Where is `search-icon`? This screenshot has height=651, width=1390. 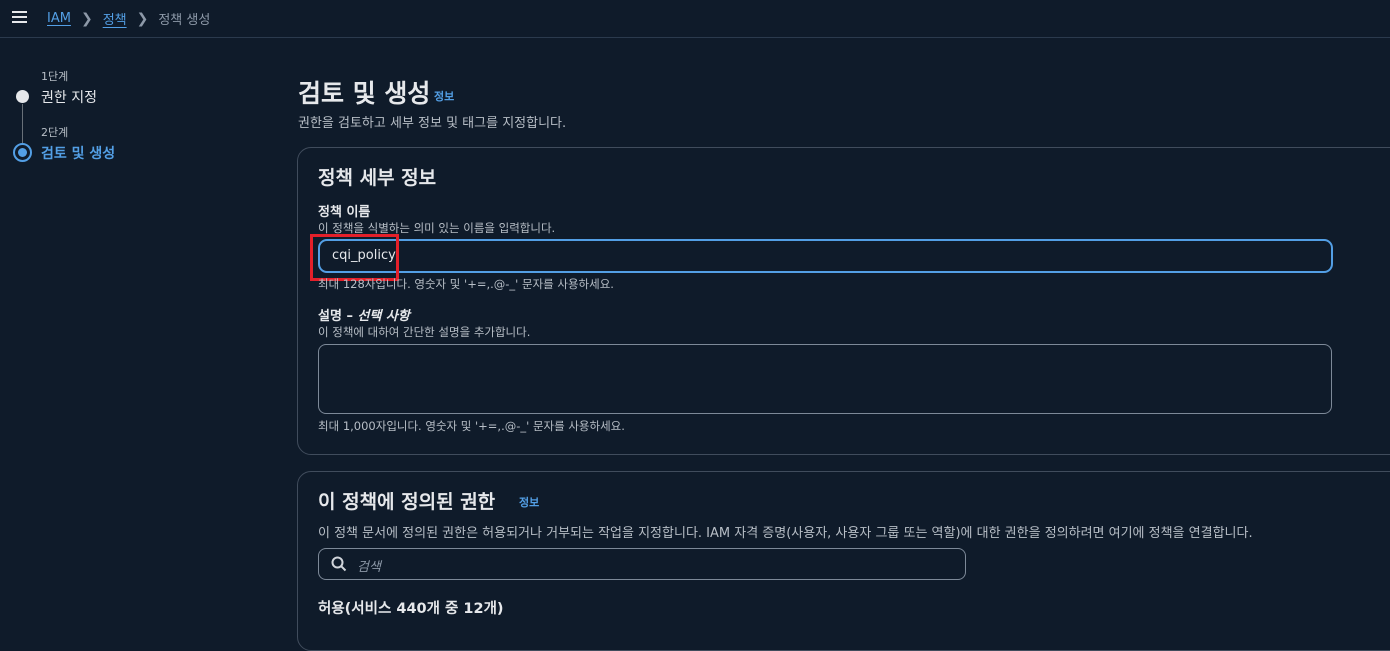
search-icon is located at coordinates (339, 564).